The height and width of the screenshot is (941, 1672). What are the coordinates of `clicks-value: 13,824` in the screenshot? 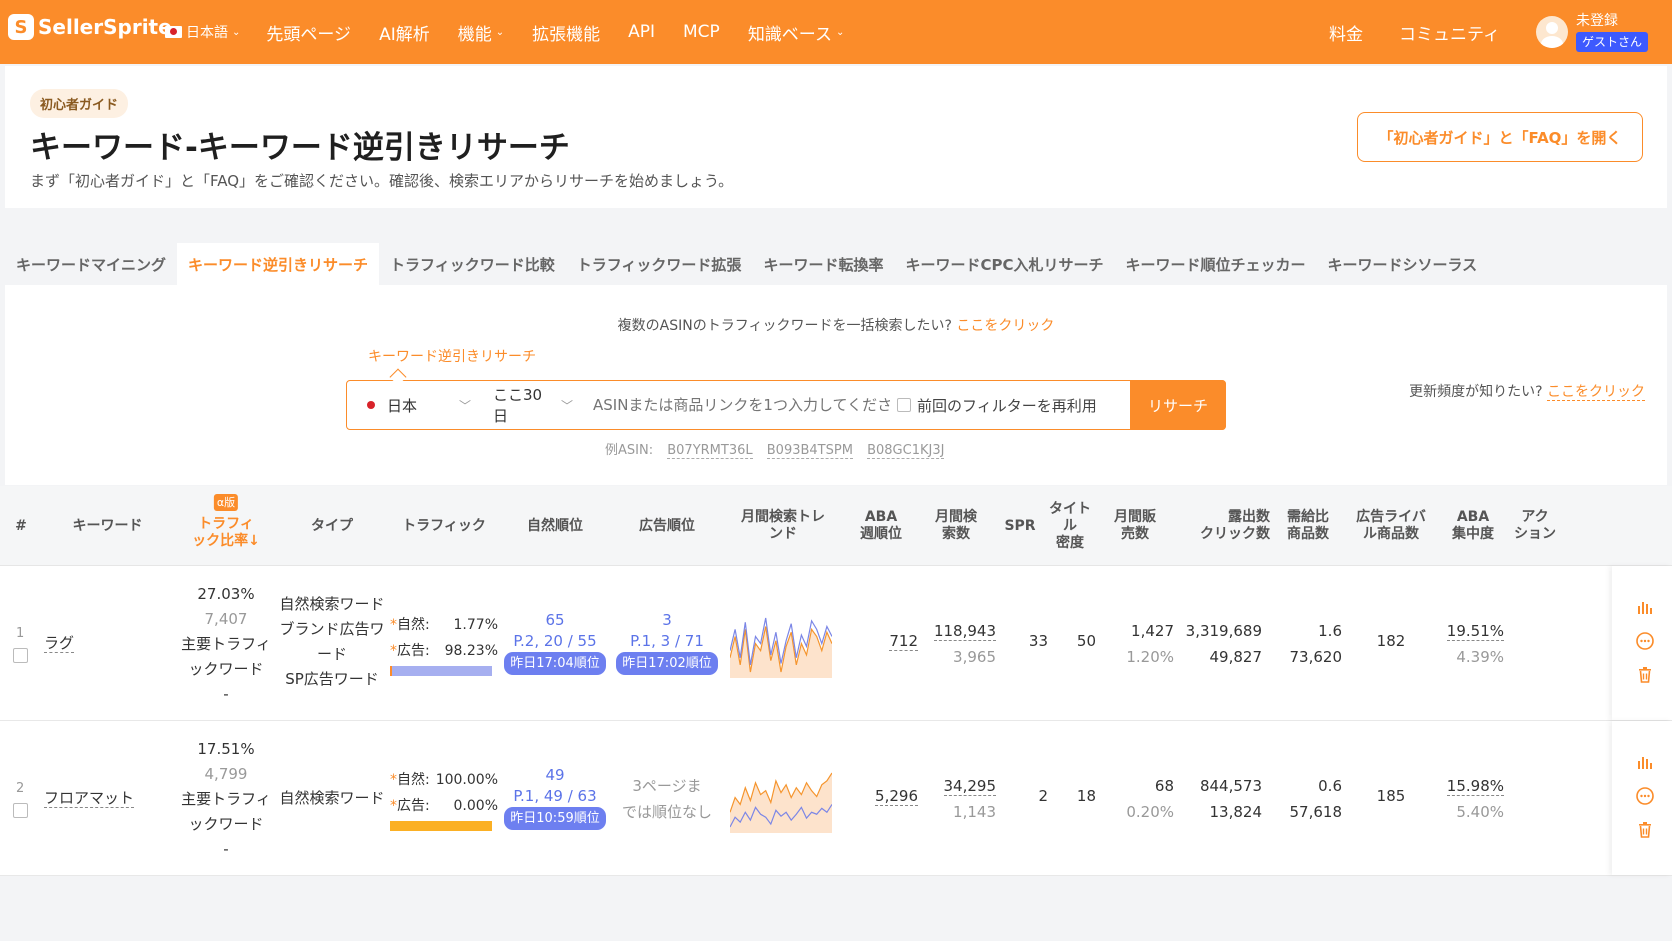 It's located at (1236, 812).